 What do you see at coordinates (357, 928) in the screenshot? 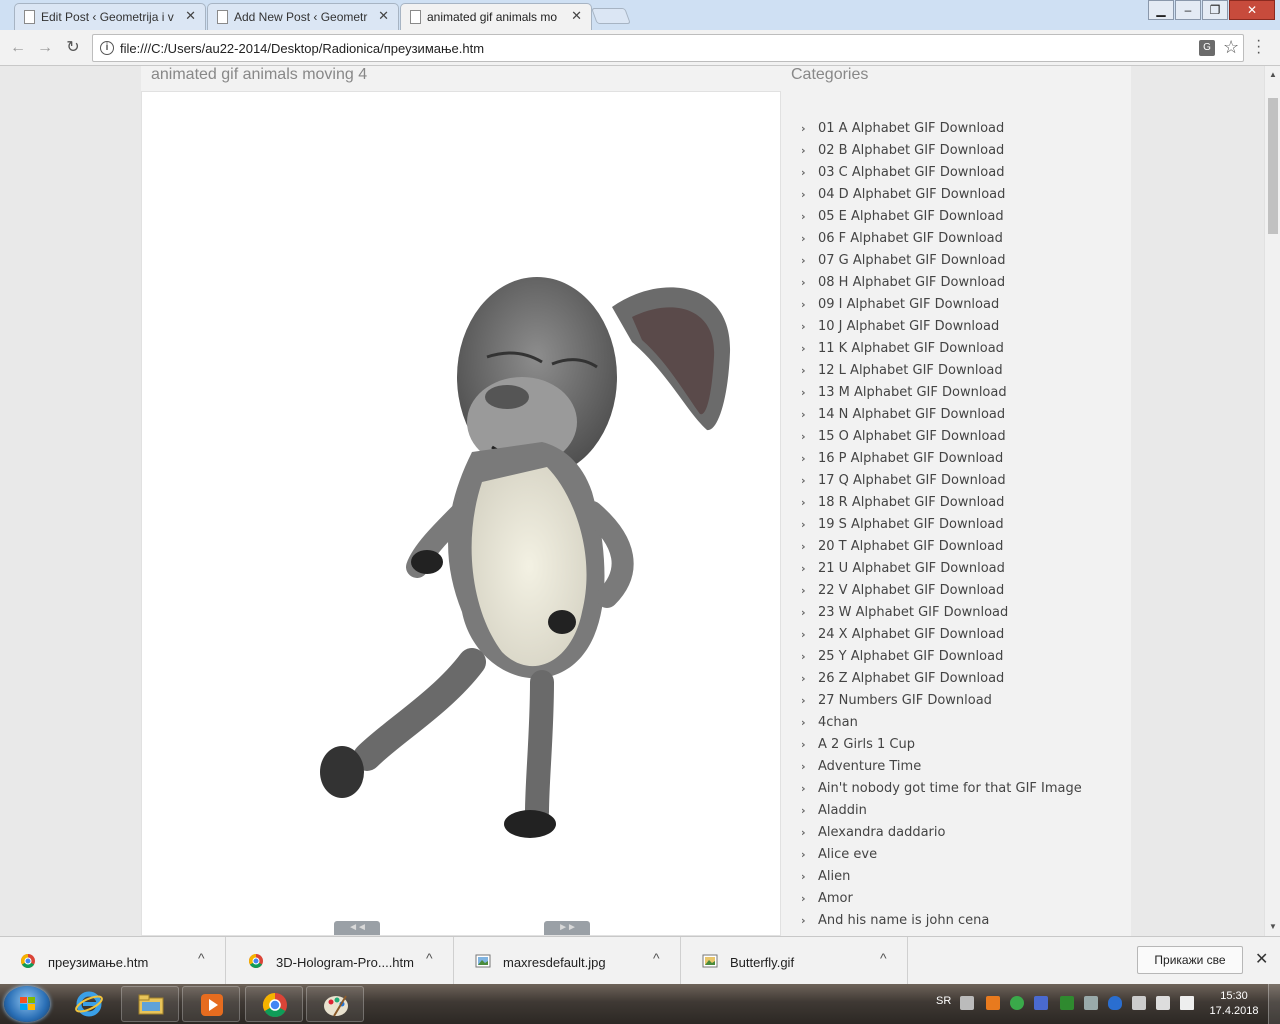
I see `previous-page-button: ◄◄` at bounding box center [357, 928].